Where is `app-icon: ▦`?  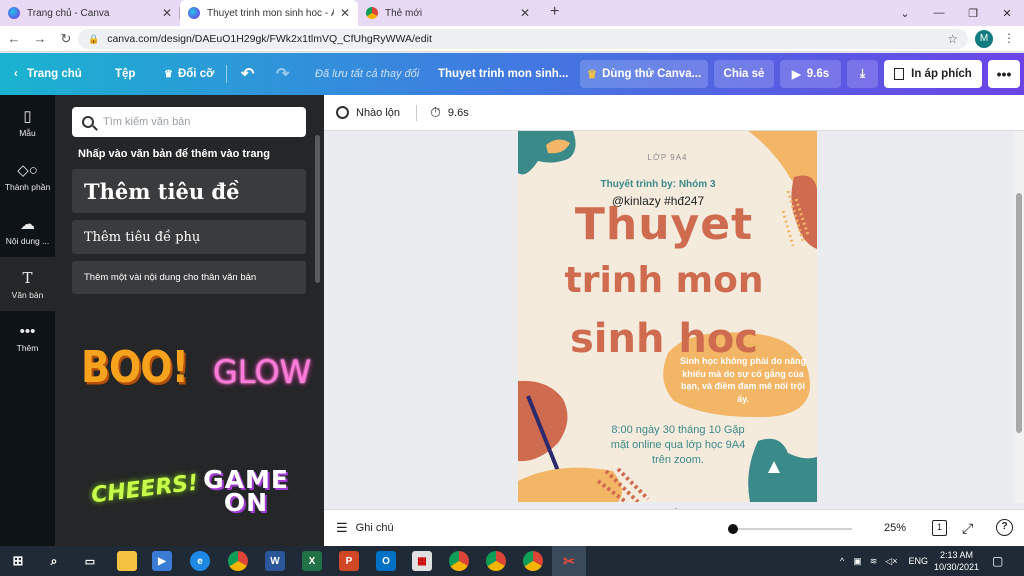
app-icon: ▦ is located at coordinates (422, 561).